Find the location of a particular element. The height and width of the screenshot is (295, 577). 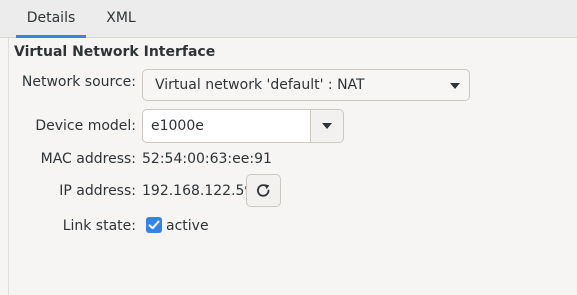

mac-address-value: 52:54:00:63:ee:91 is located at coordinates (207, 159).